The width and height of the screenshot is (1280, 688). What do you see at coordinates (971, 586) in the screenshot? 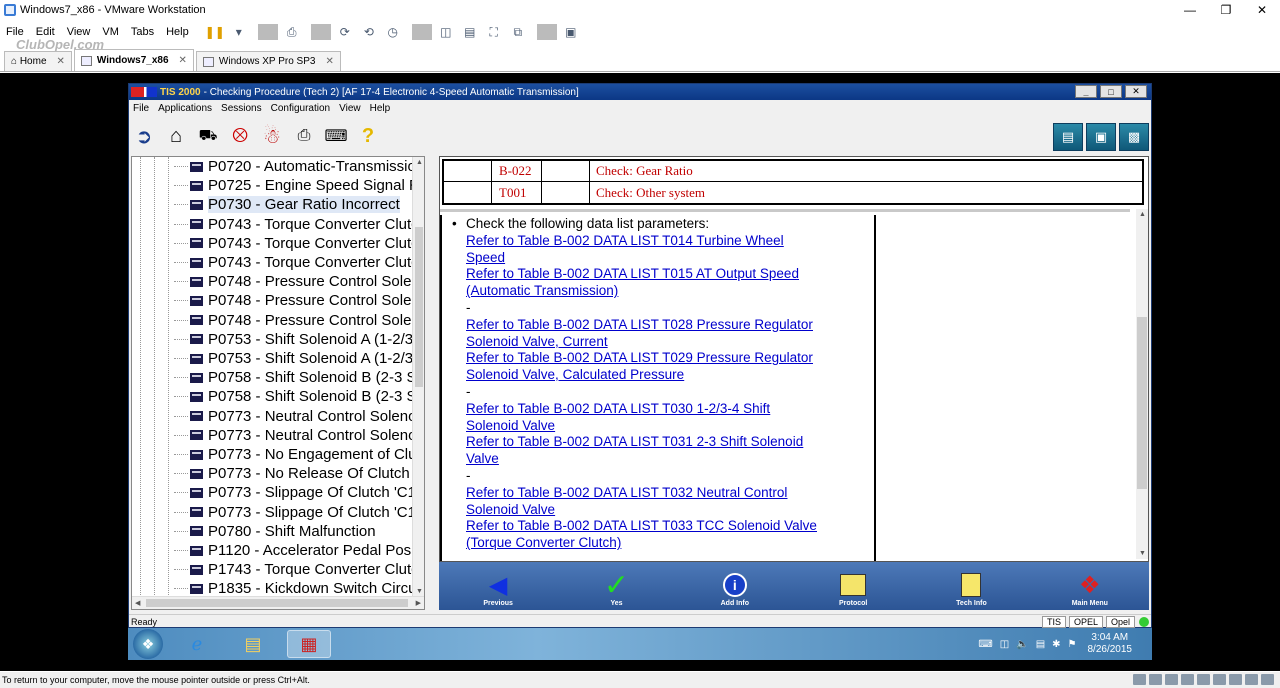
I see `tech-info-button: Tech Info` at bounding box center [971, 586].